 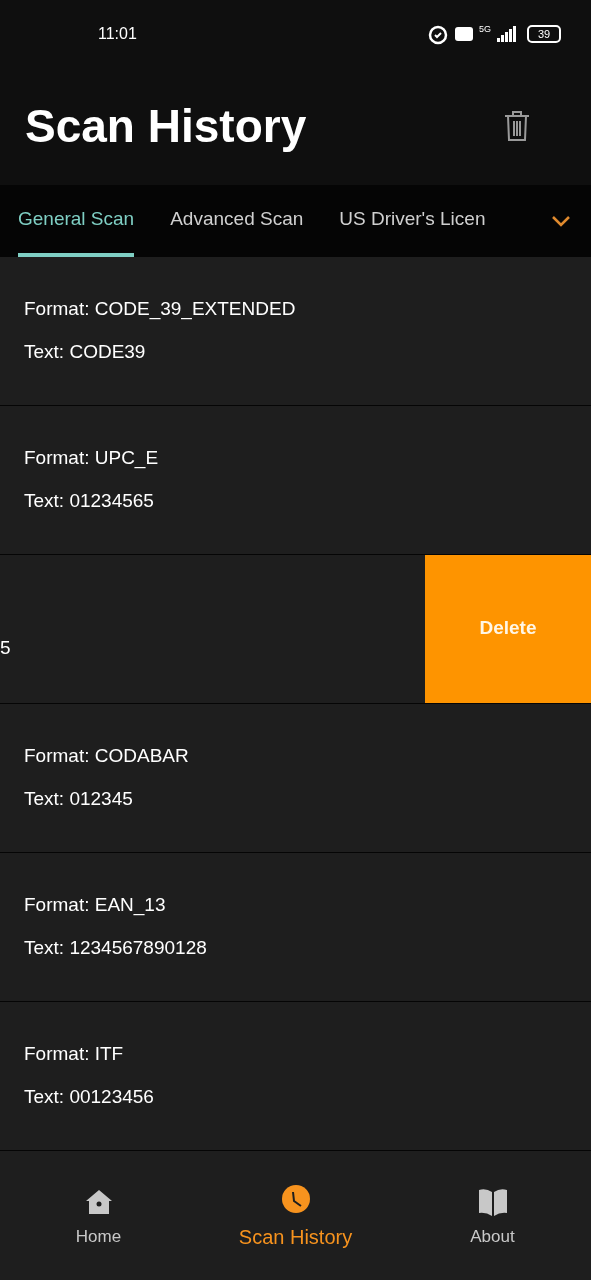 I want to click on format-line: Format: ITF, so click(x=74, y=1054).